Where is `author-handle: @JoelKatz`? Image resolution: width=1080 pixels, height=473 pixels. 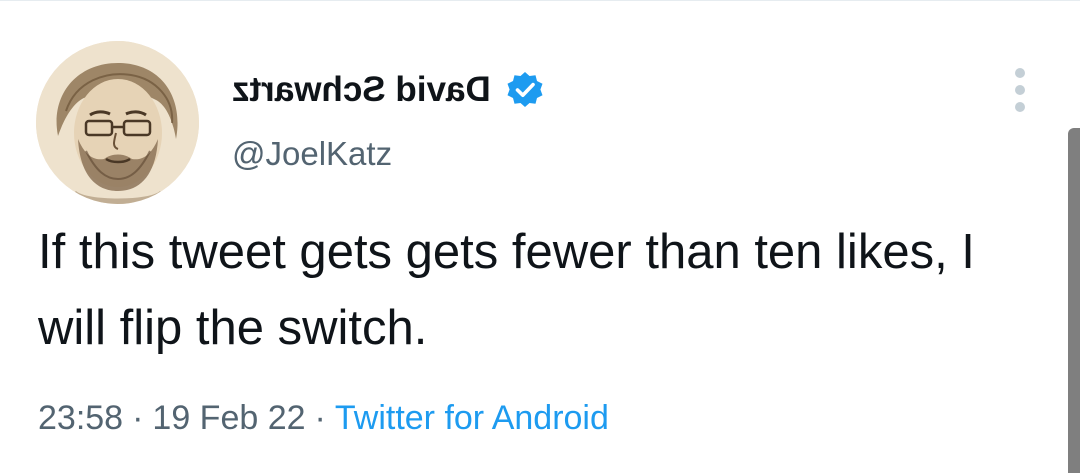
author-handle: @JoelKatz is located at coordinates (312, 154).